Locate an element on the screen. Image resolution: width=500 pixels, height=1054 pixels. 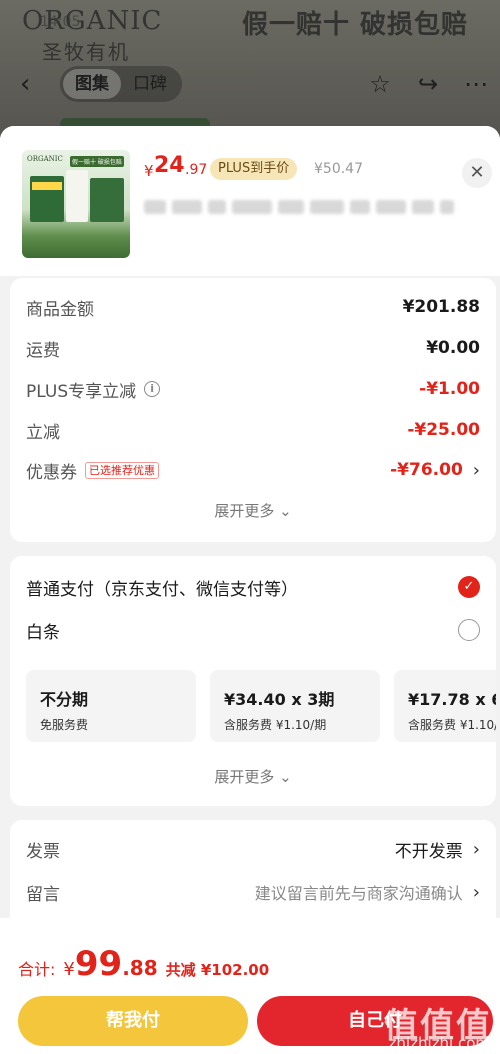
message-row: 留言 建议留言前先与商家沟通确认 › is located at coordinates (253, 892).